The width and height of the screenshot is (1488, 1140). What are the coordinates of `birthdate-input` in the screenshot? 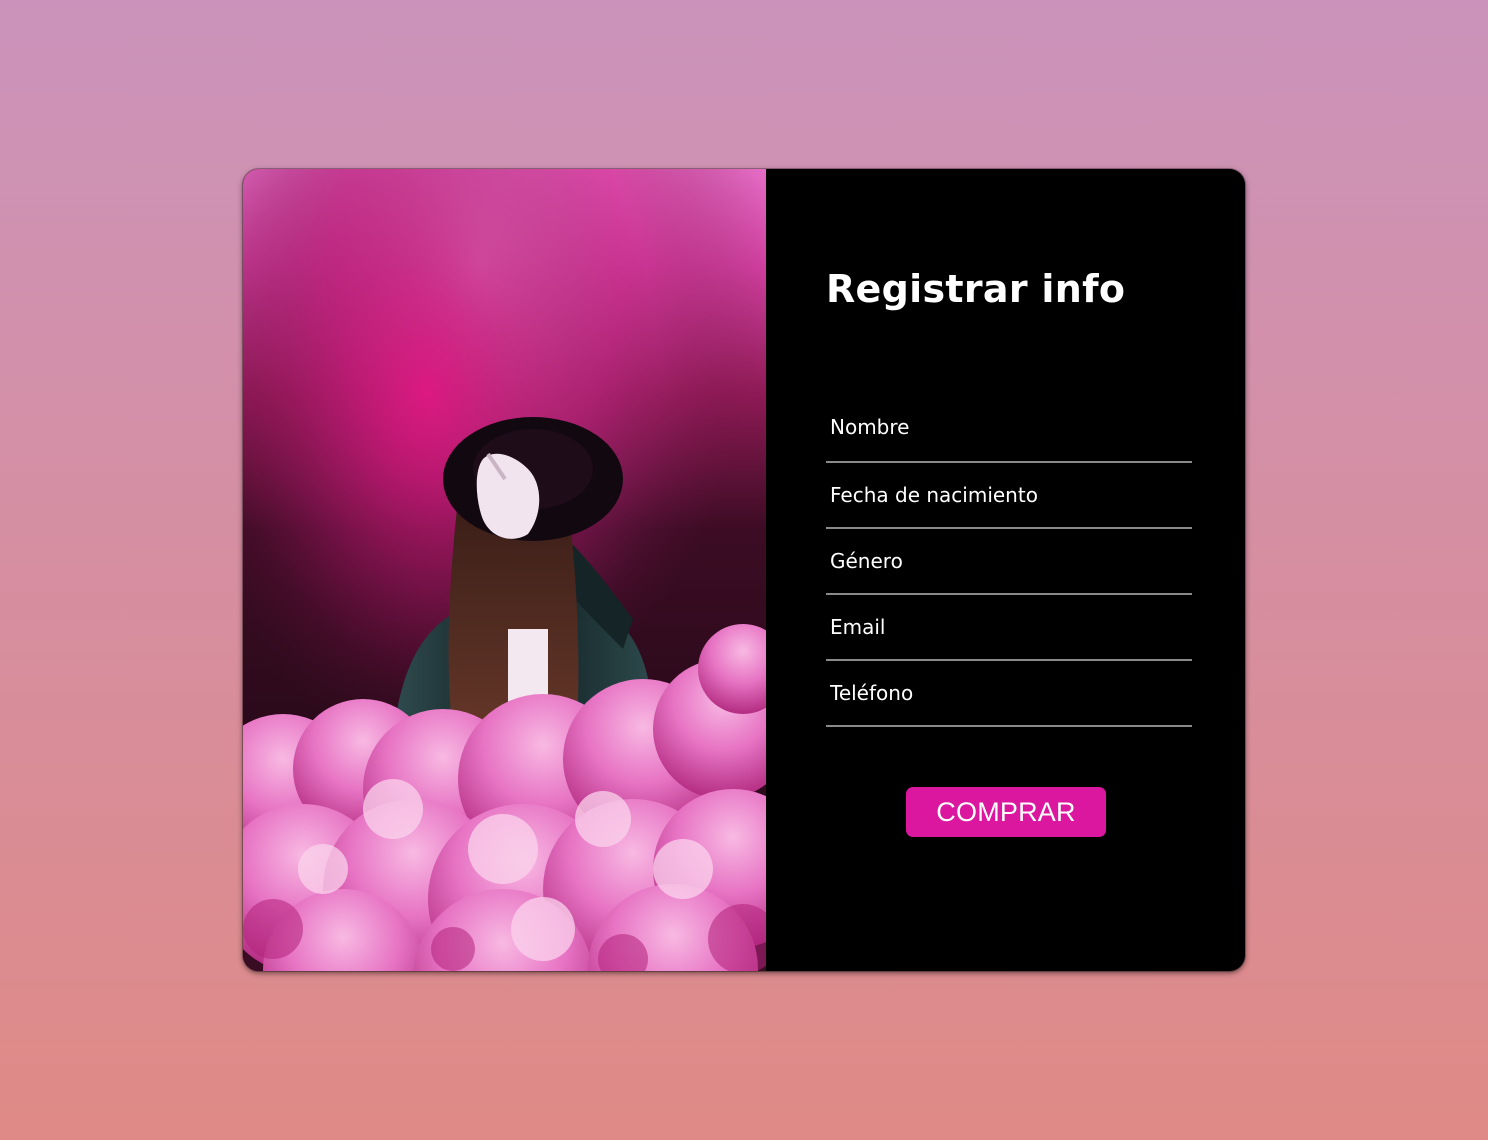 It's located at (1009, 495).